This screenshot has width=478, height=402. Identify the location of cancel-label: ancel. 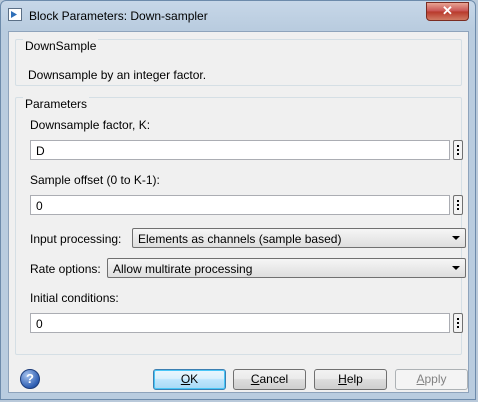
(274, 379).